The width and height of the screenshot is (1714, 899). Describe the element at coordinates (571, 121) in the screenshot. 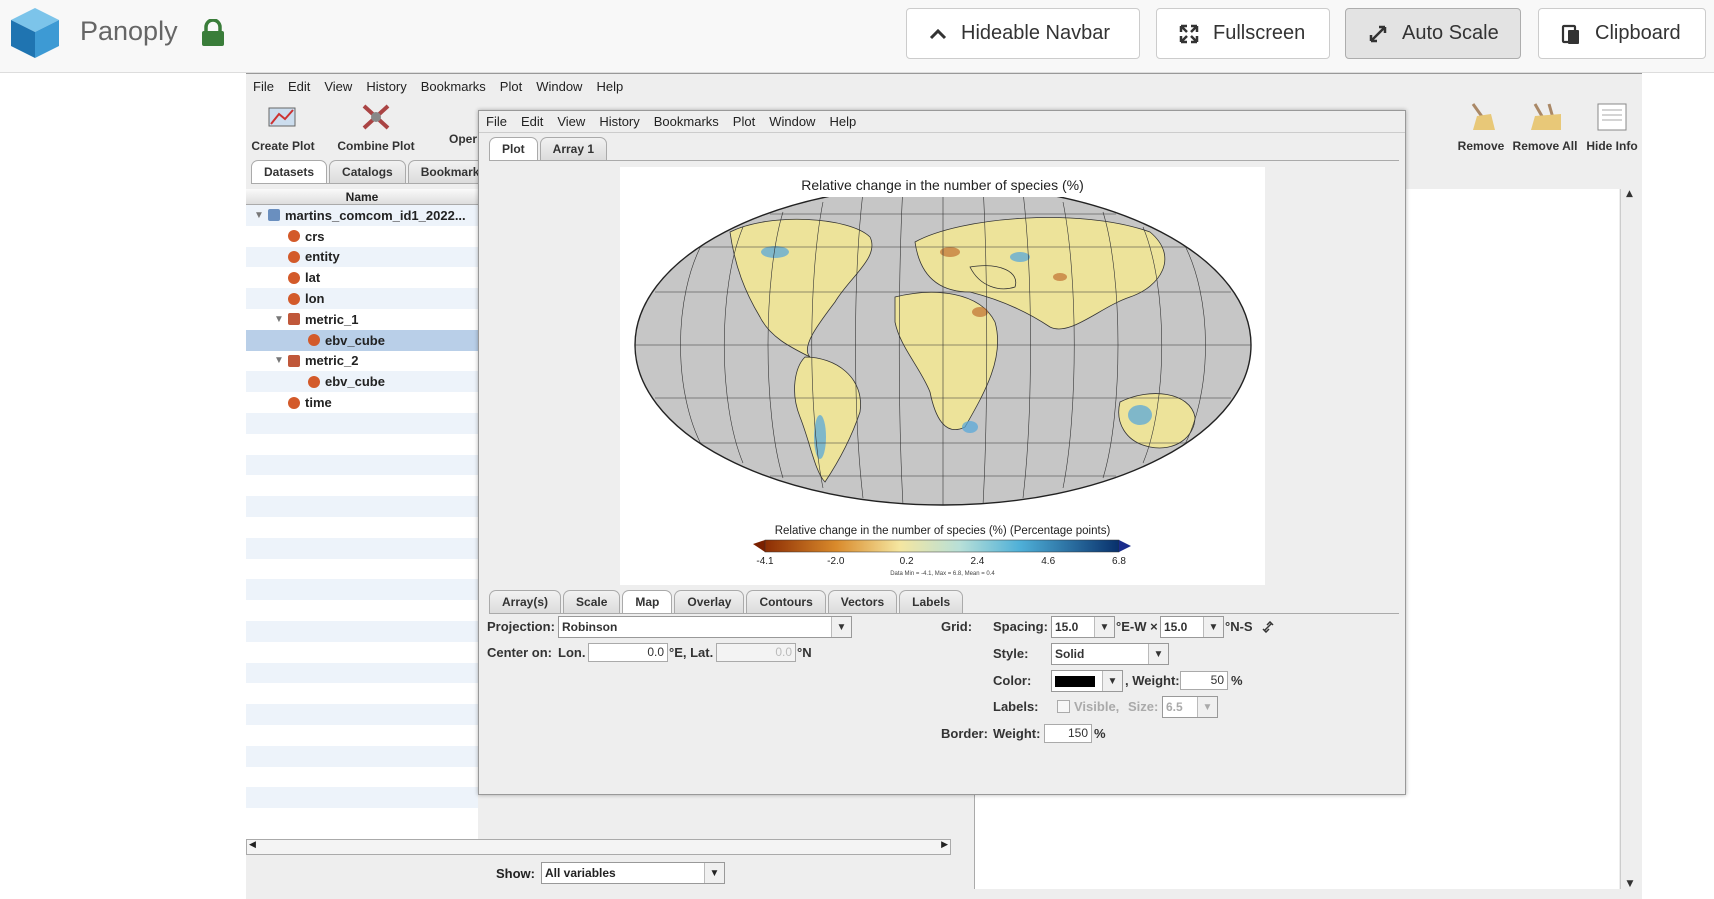

I see `plot-menu-view: View` at that location.